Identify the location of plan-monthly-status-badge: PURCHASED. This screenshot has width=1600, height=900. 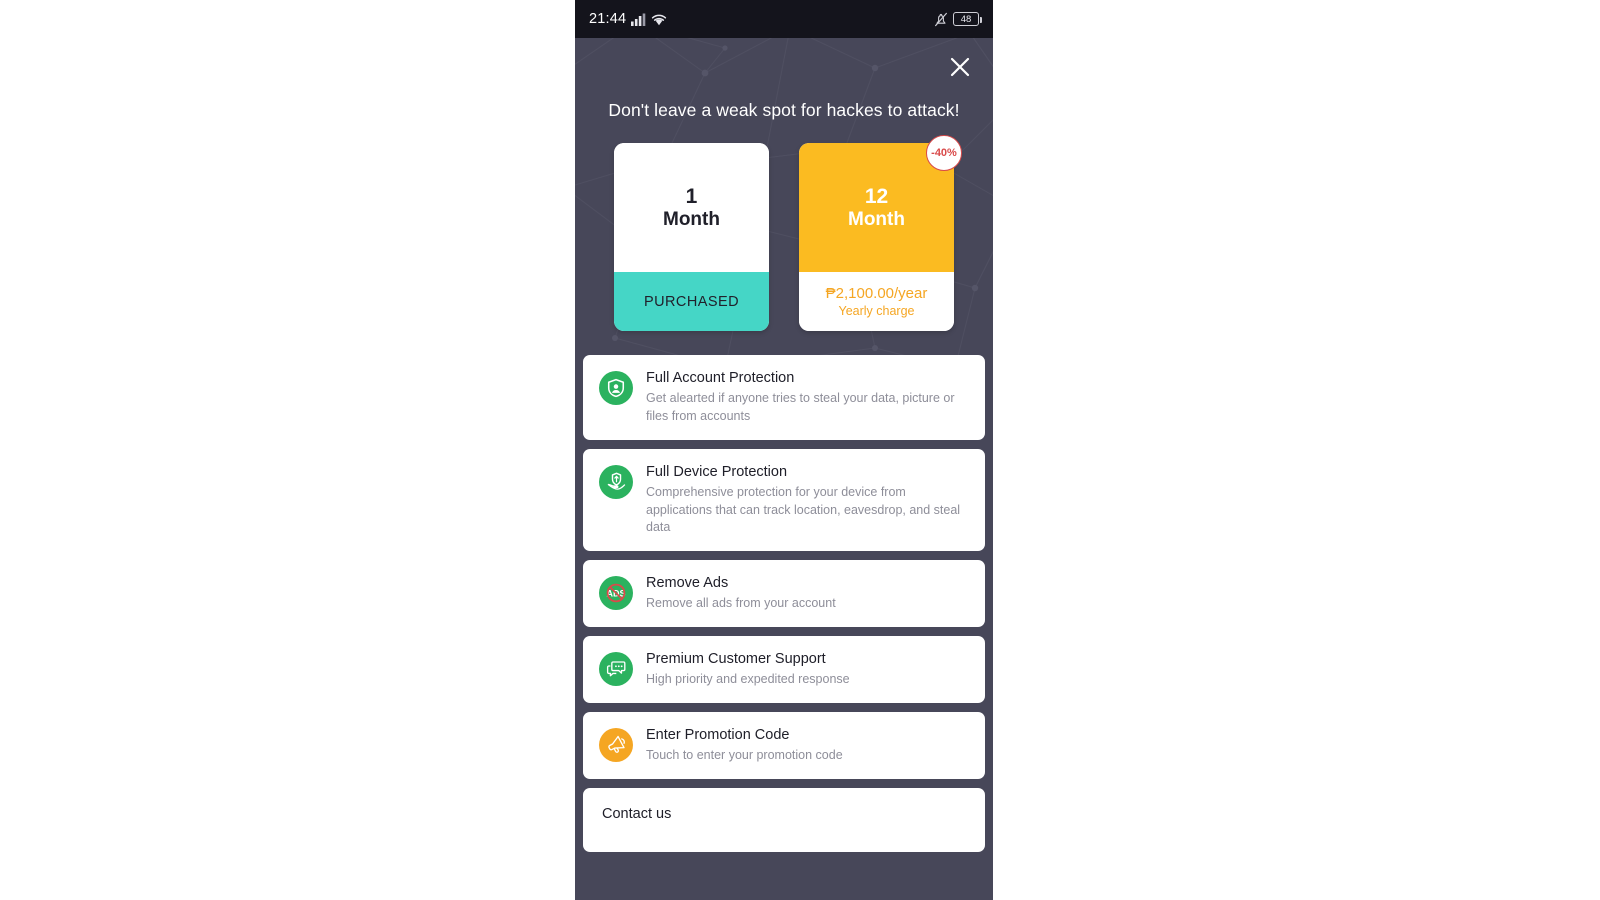
(691, 301).